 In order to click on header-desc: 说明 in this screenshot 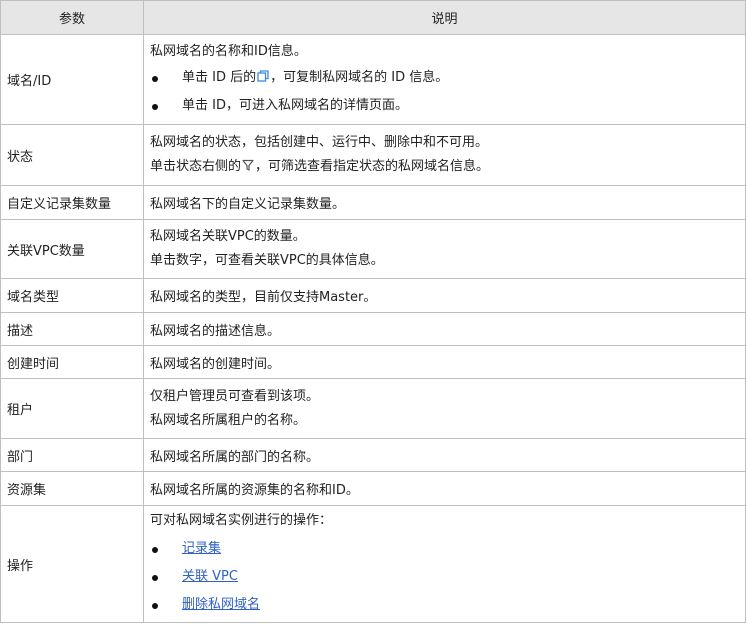, I will do `click(444, 17)`.